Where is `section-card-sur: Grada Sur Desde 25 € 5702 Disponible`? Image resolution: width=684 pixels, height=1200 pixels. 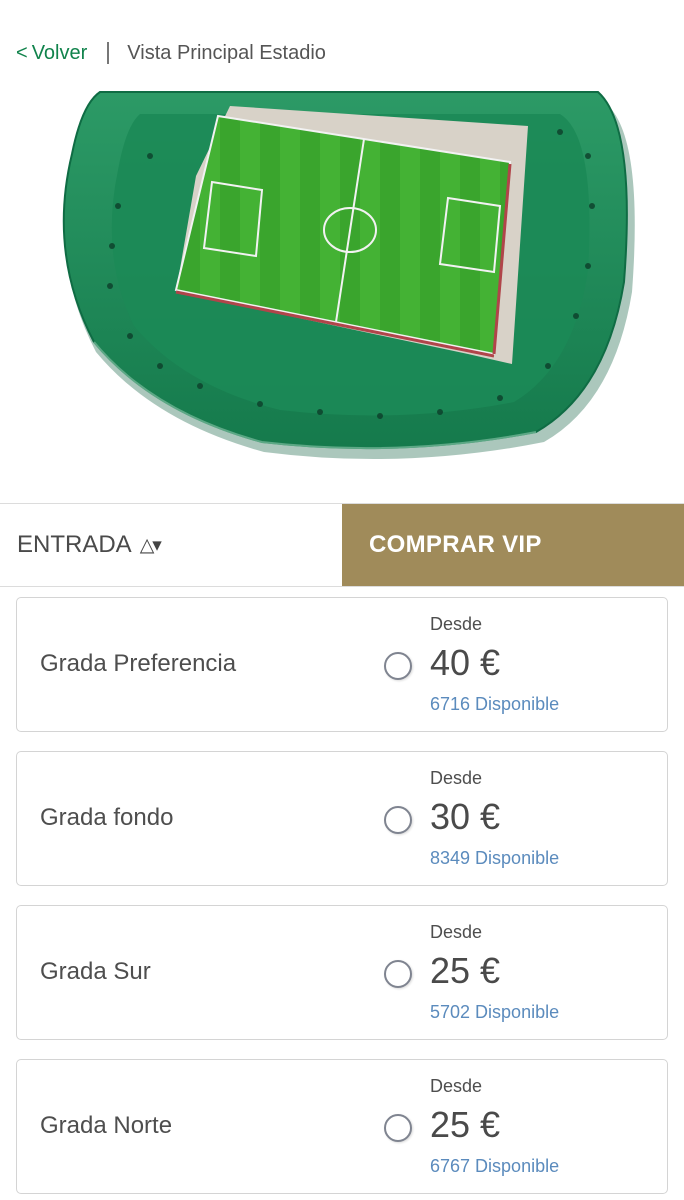
section-card-sur: Grada Sur Desde 25 € 5702 Disponible is located at coordinates (342, 972).